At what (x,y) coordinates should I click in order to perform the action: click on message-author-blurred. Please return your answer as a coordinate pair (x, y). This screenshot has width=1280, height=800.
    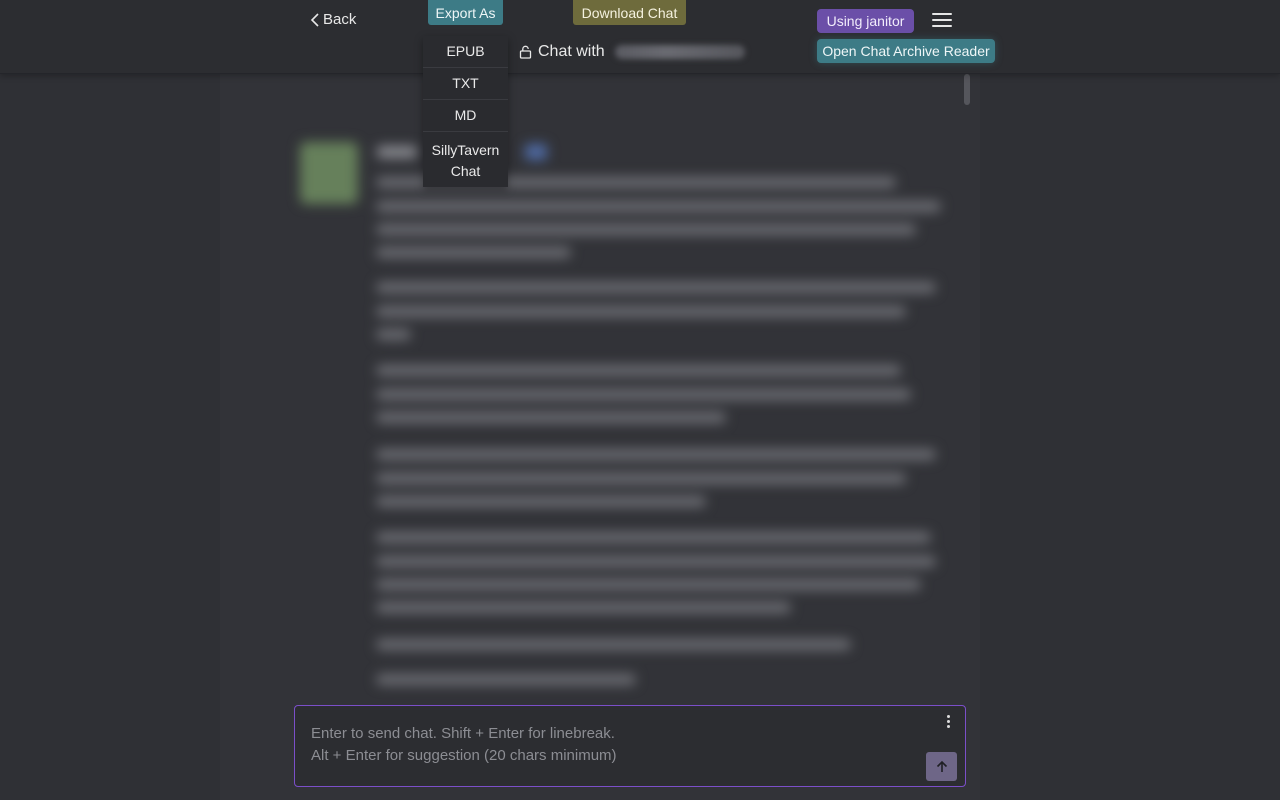
    Looking at the image, I should click on (397, 152).